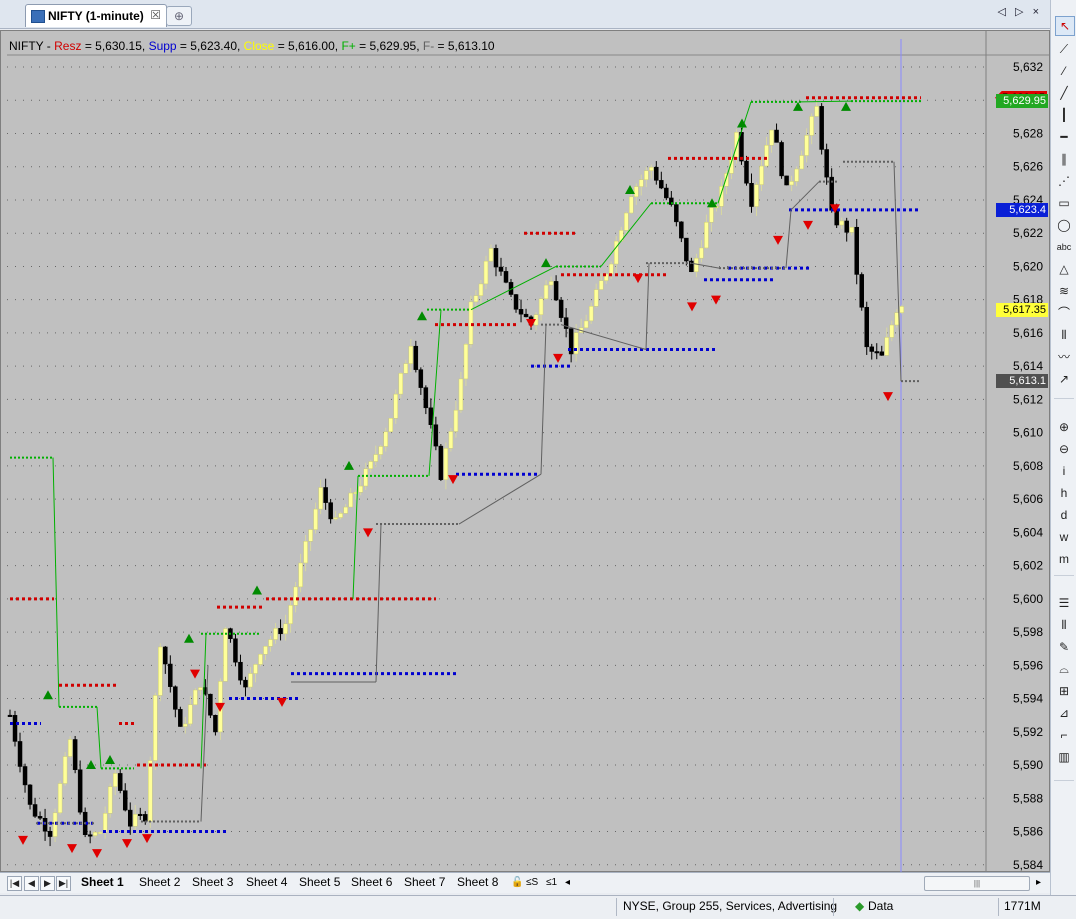 Image resolution: width=1076 pixels, height=919 pixels. What do you see at coordinates (266, 882) in the screenshot?
I see `tab-sheet-4: Sheet 4` at bounding box center [266, 882].